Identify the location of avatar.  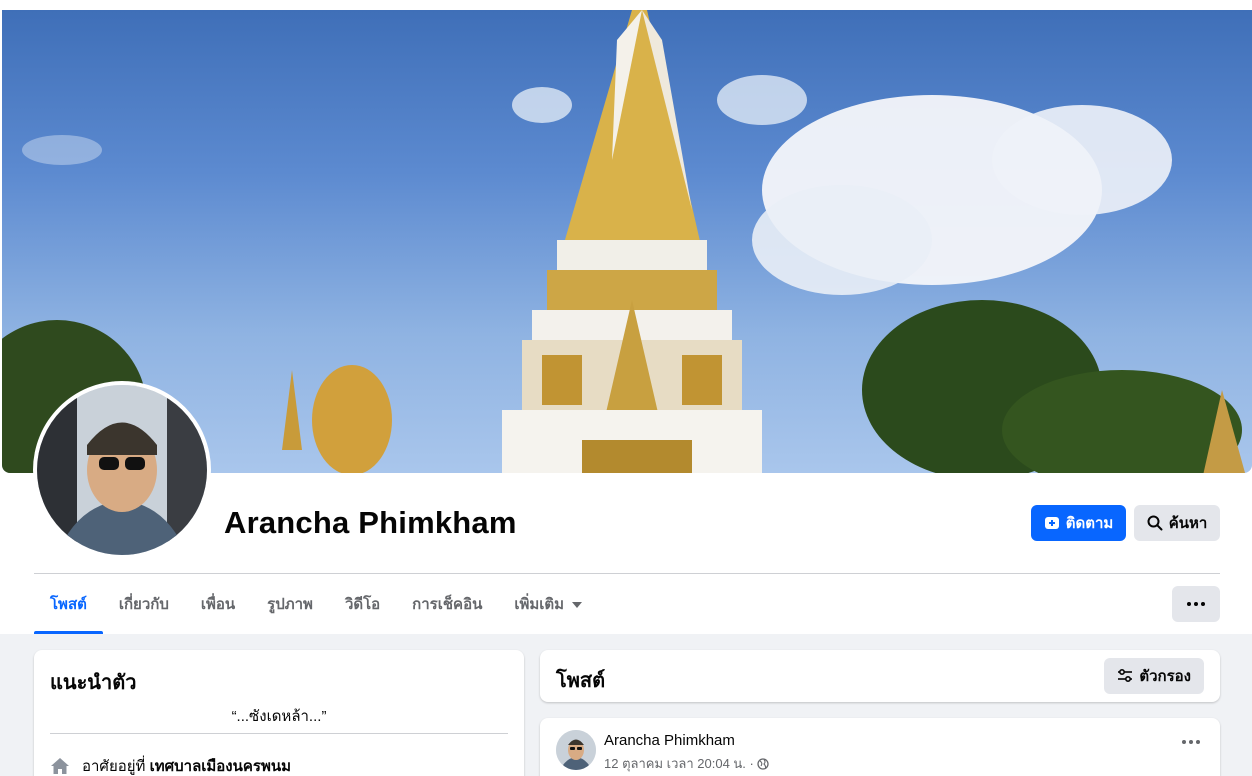
(122, 470).